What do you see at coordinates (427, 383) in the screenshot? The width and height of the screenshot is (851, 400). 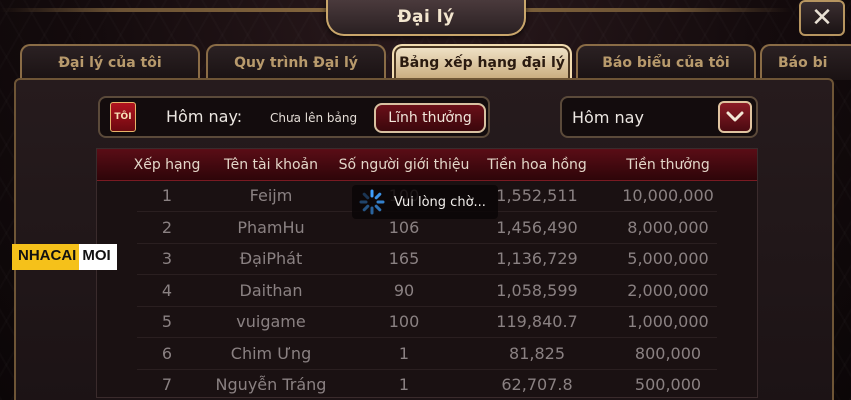 I see `table-row: 7 Nguyễn Tráng 1 62,707.8 500,000` at bounding box center [427, 383].